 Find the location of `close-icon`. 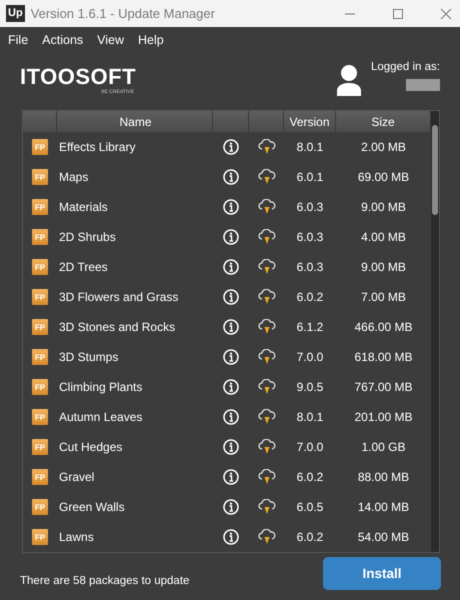

close-icon is located at coordinates (446, 14).